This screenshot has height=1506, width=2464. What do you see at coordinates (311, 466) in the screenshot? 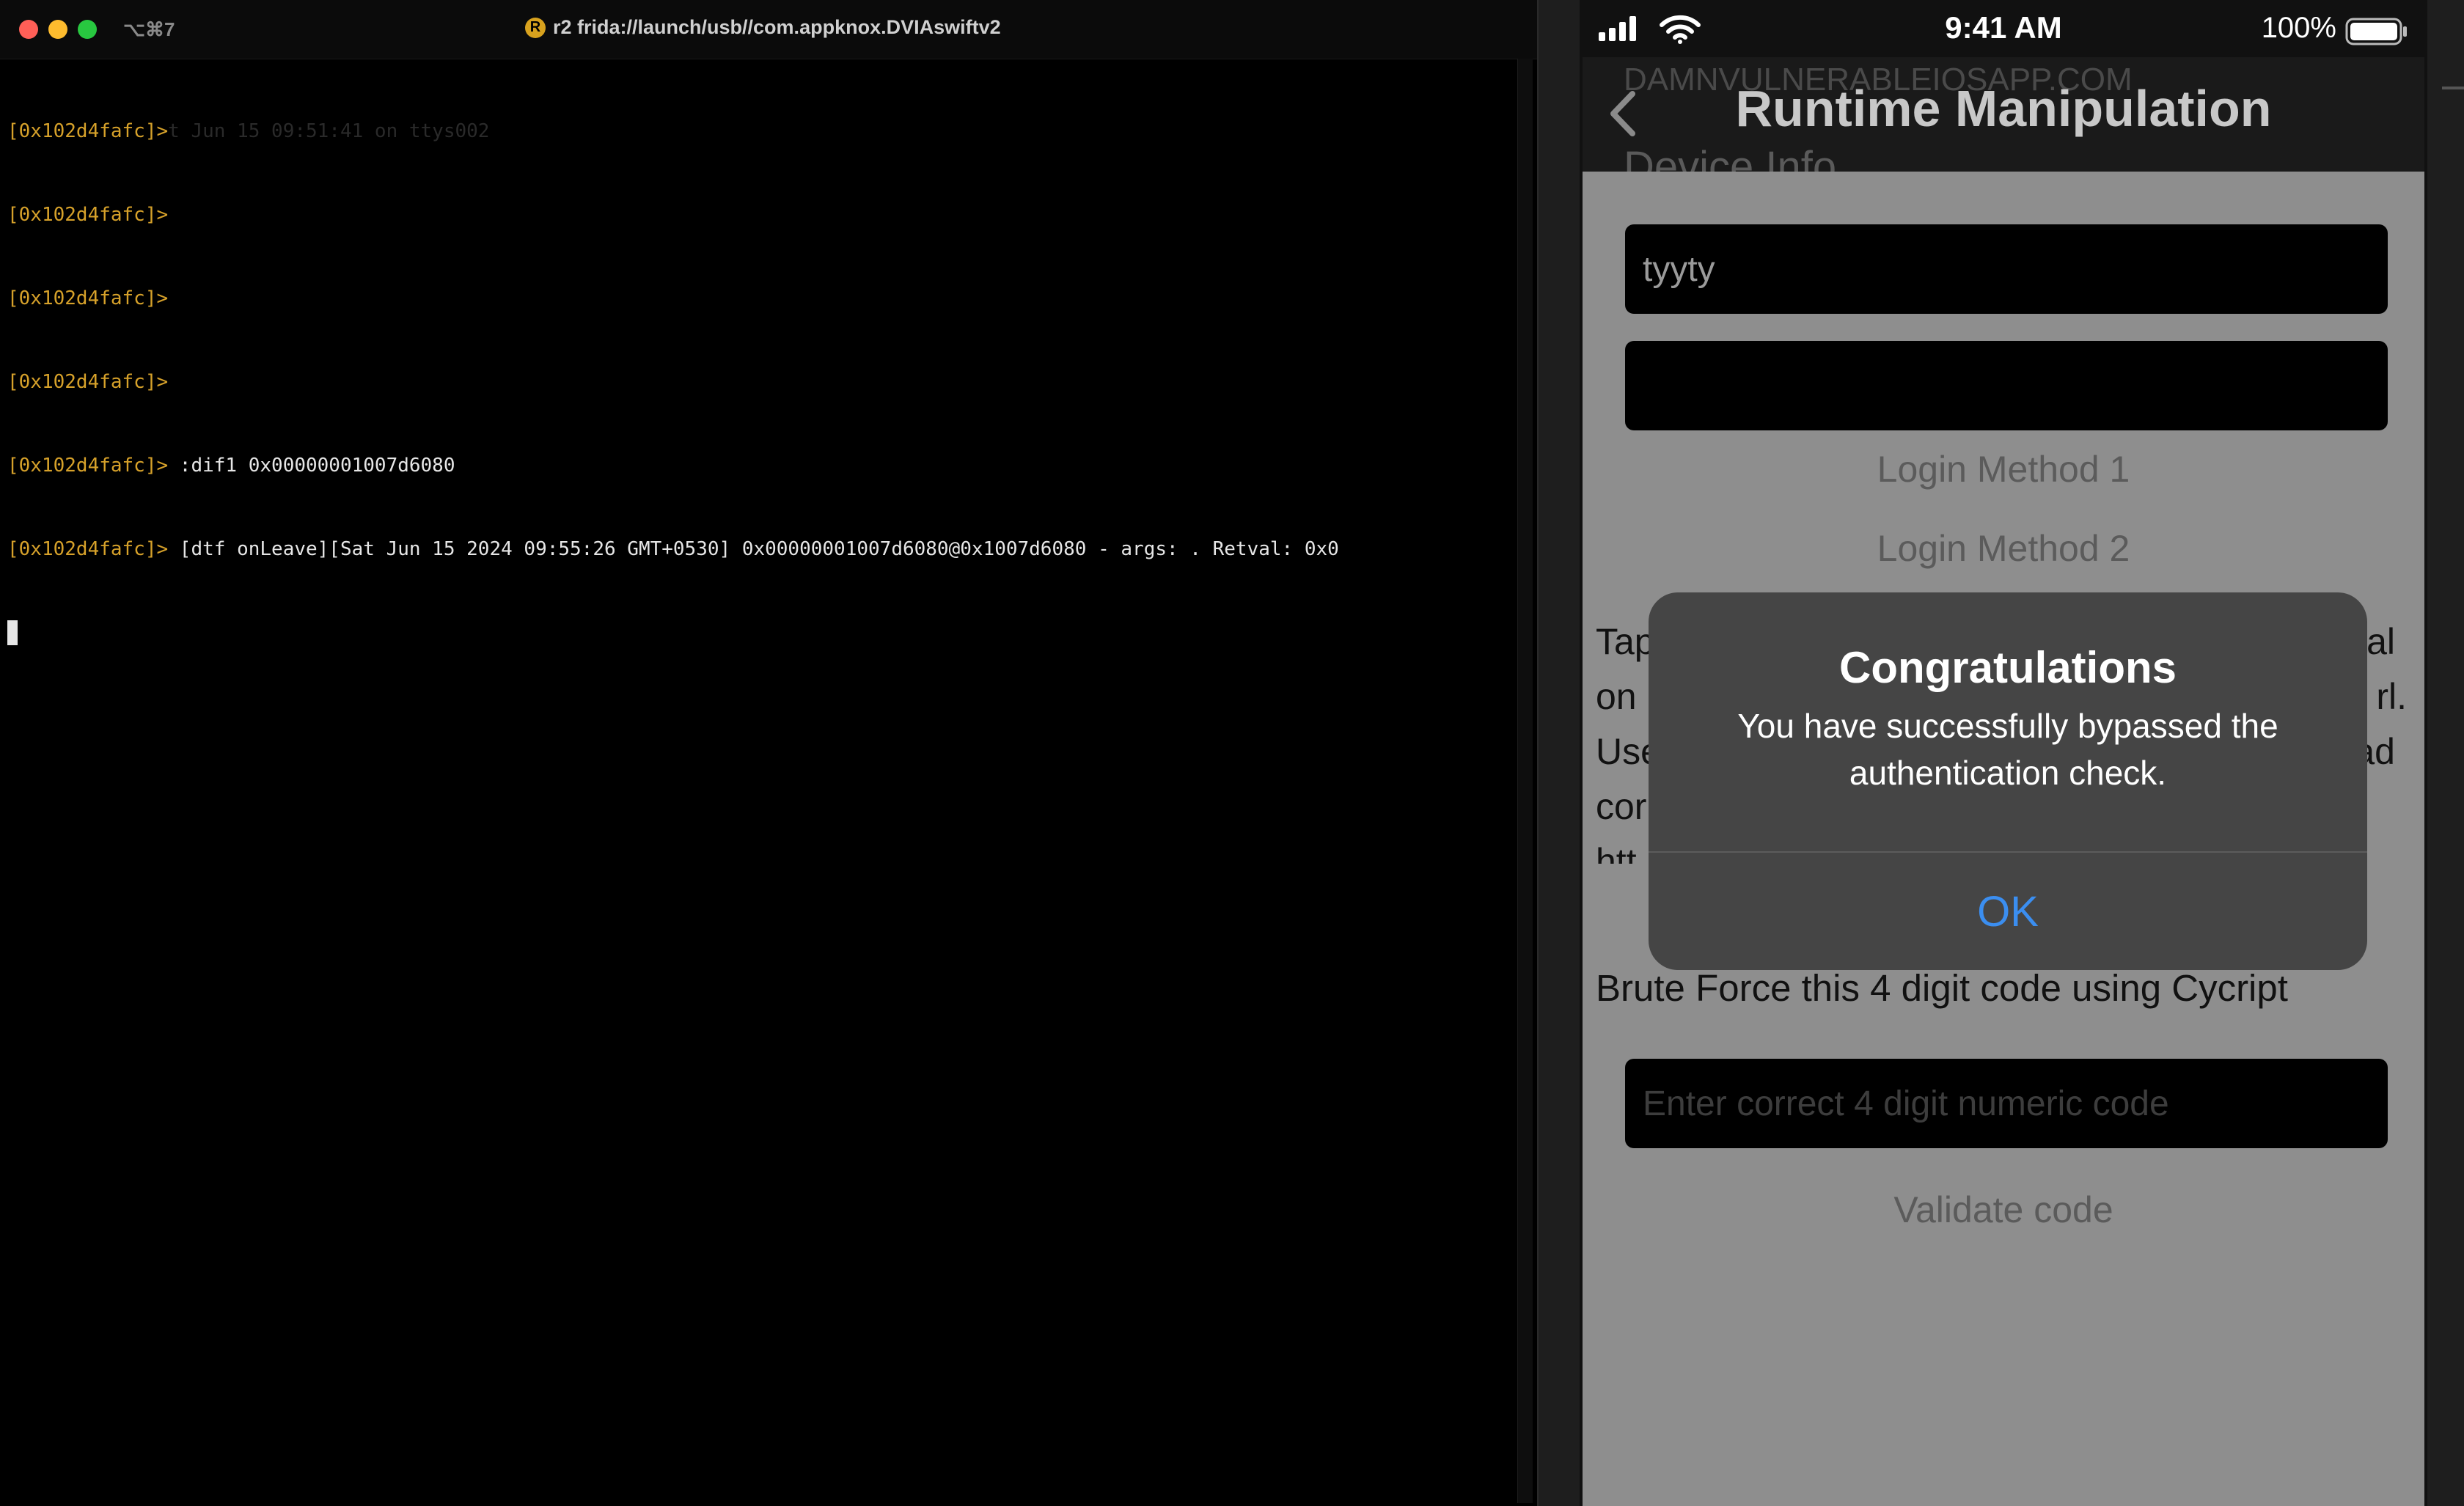
I see `terminal-command-text: :dif1 0x00000001007d6080` at bounding box center [311, 466].